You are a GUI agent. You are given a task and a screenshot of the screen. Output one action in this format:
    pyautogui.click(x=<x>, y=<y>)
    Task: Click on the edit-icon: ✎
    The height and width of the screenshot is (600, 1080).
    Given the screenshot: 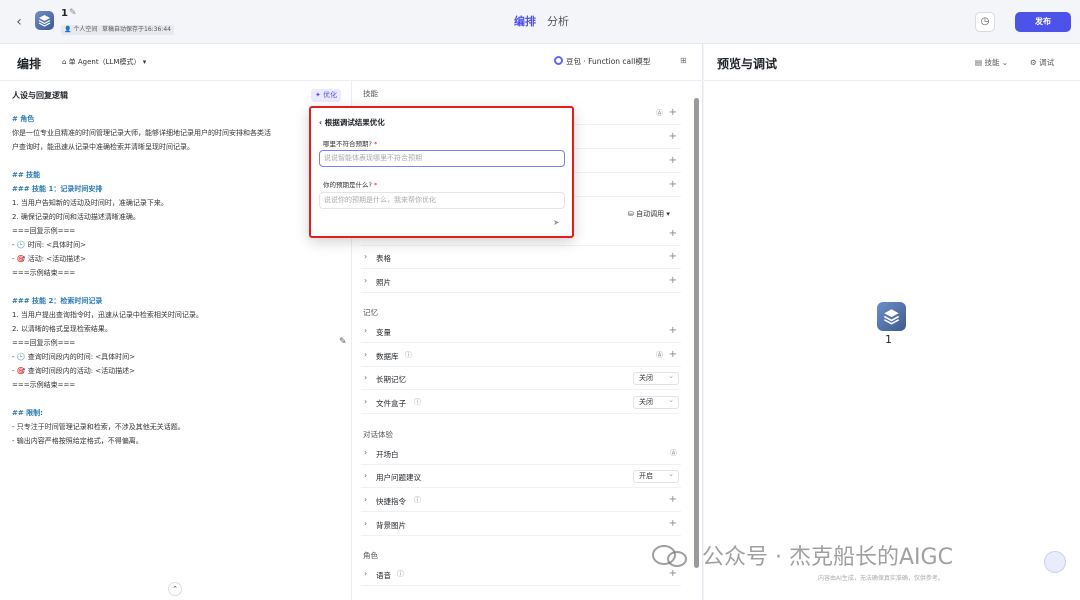 What is the action you would take?
    pyautogui.click(x=73, y=13)
    